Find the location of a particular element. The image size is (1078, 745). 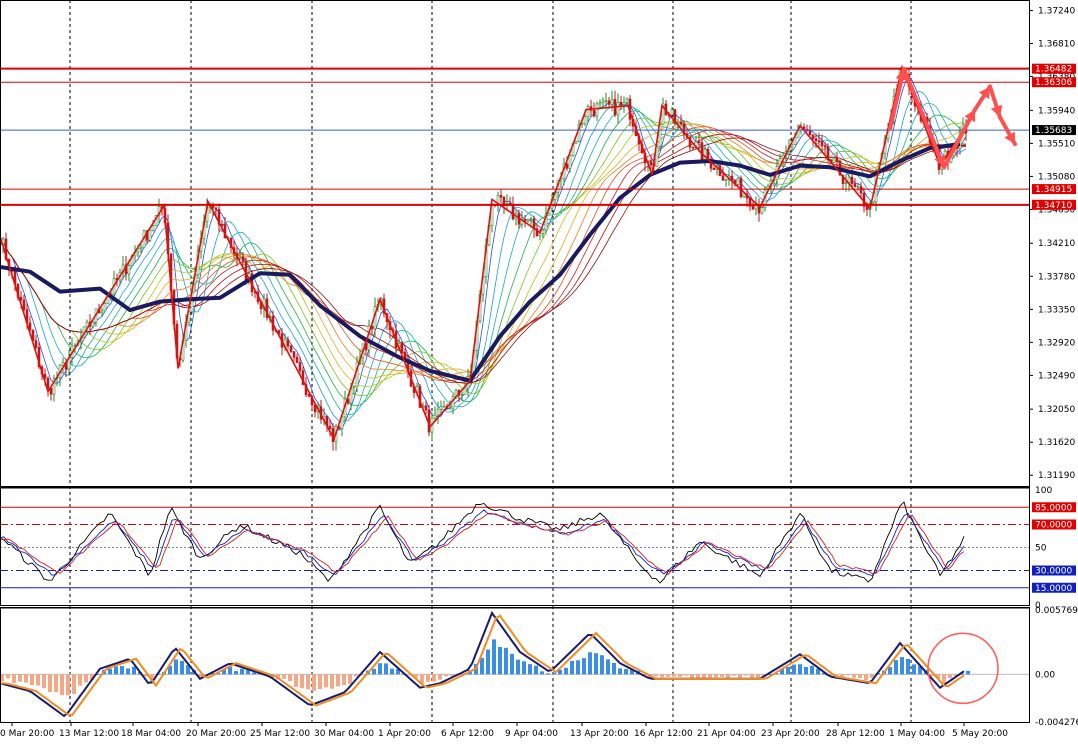

price-level-label-text: 1.36482 is located at coordinates (1053, 70).